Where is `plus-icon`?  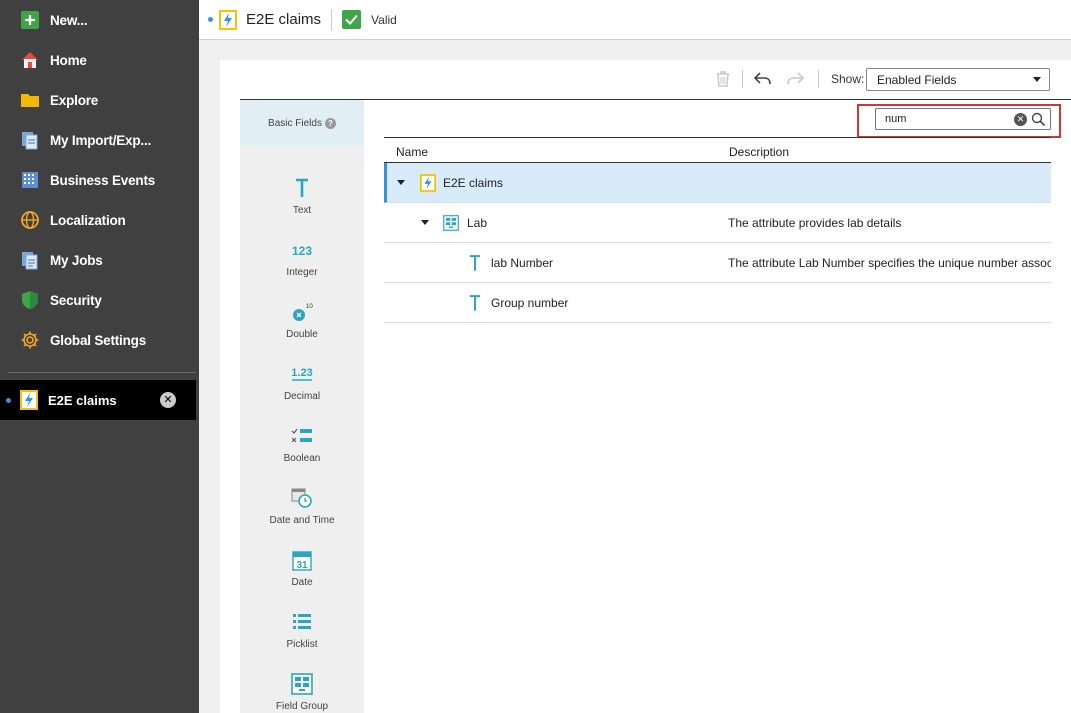 plus-icon is located at coordinates (30, 20).